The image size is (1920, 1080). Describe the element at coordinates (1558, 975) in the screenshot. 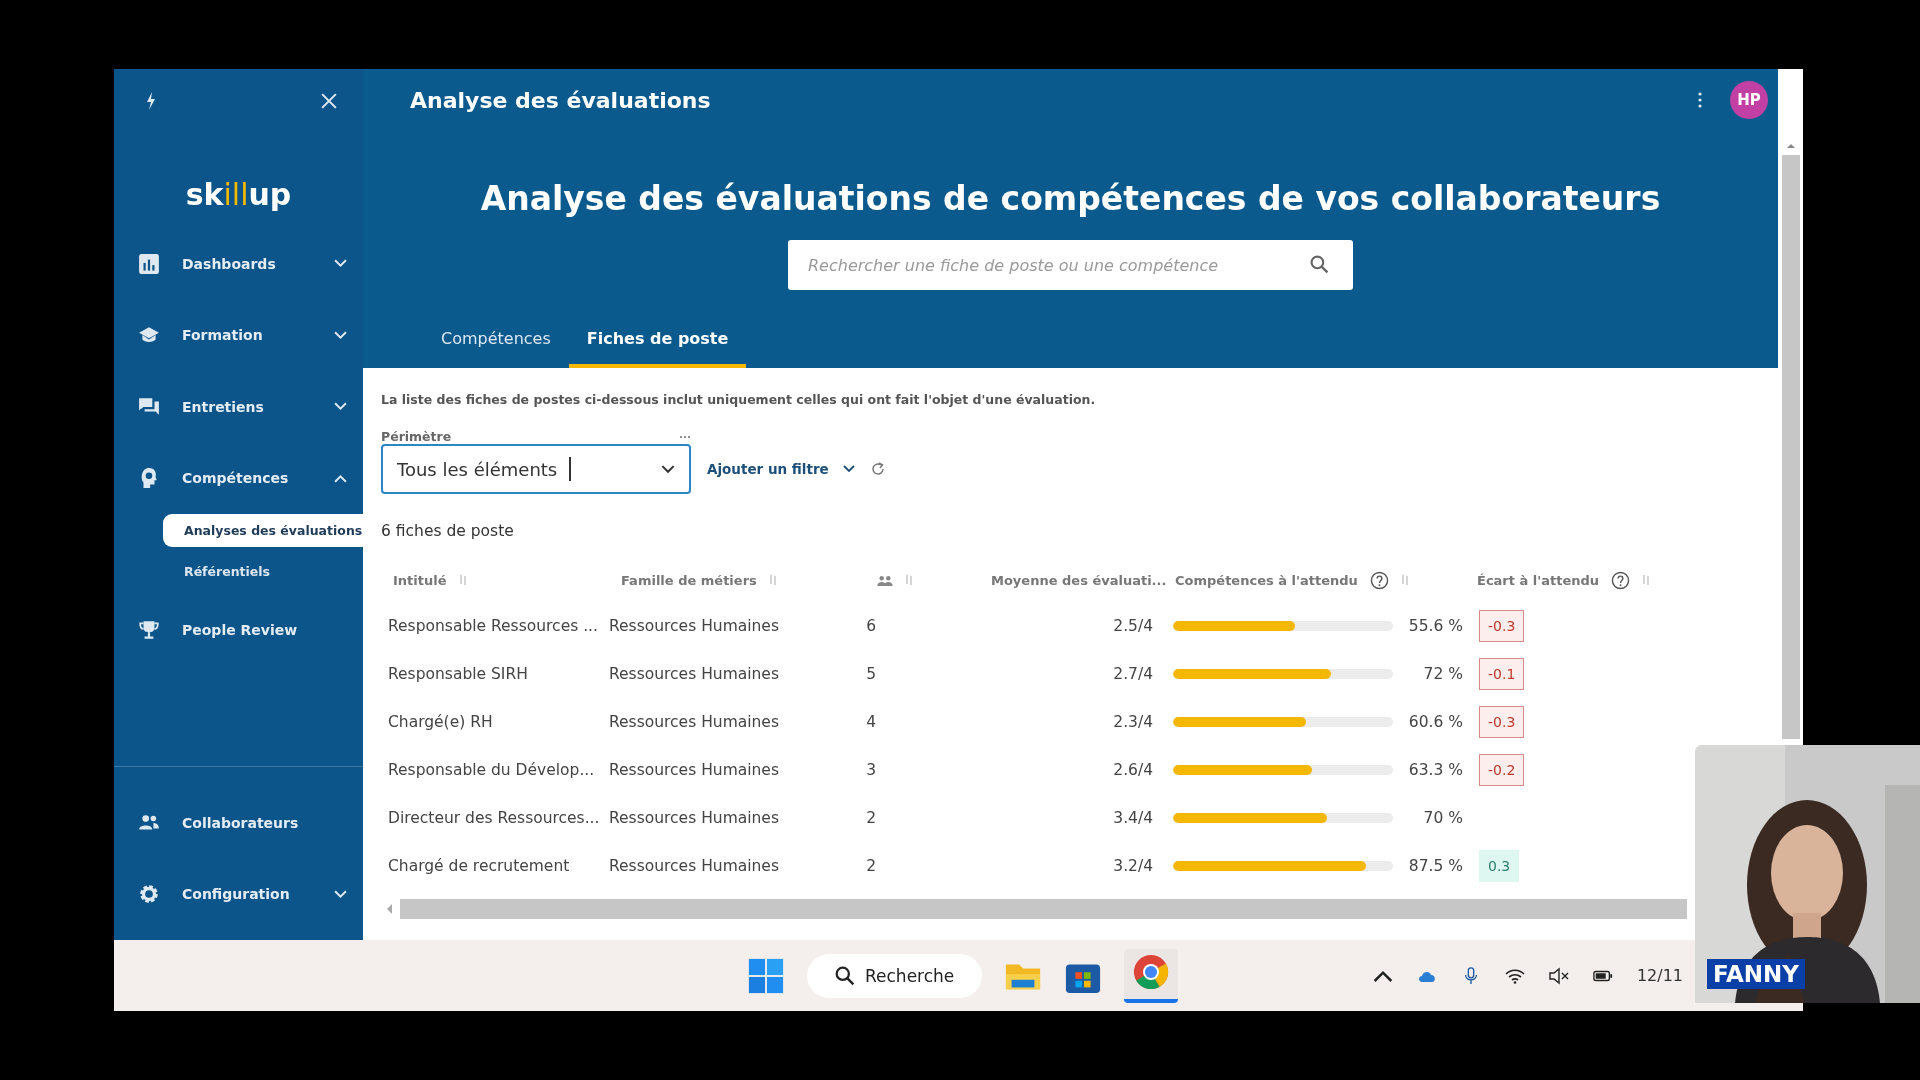

I see `muted-speaker-icon` at that location.